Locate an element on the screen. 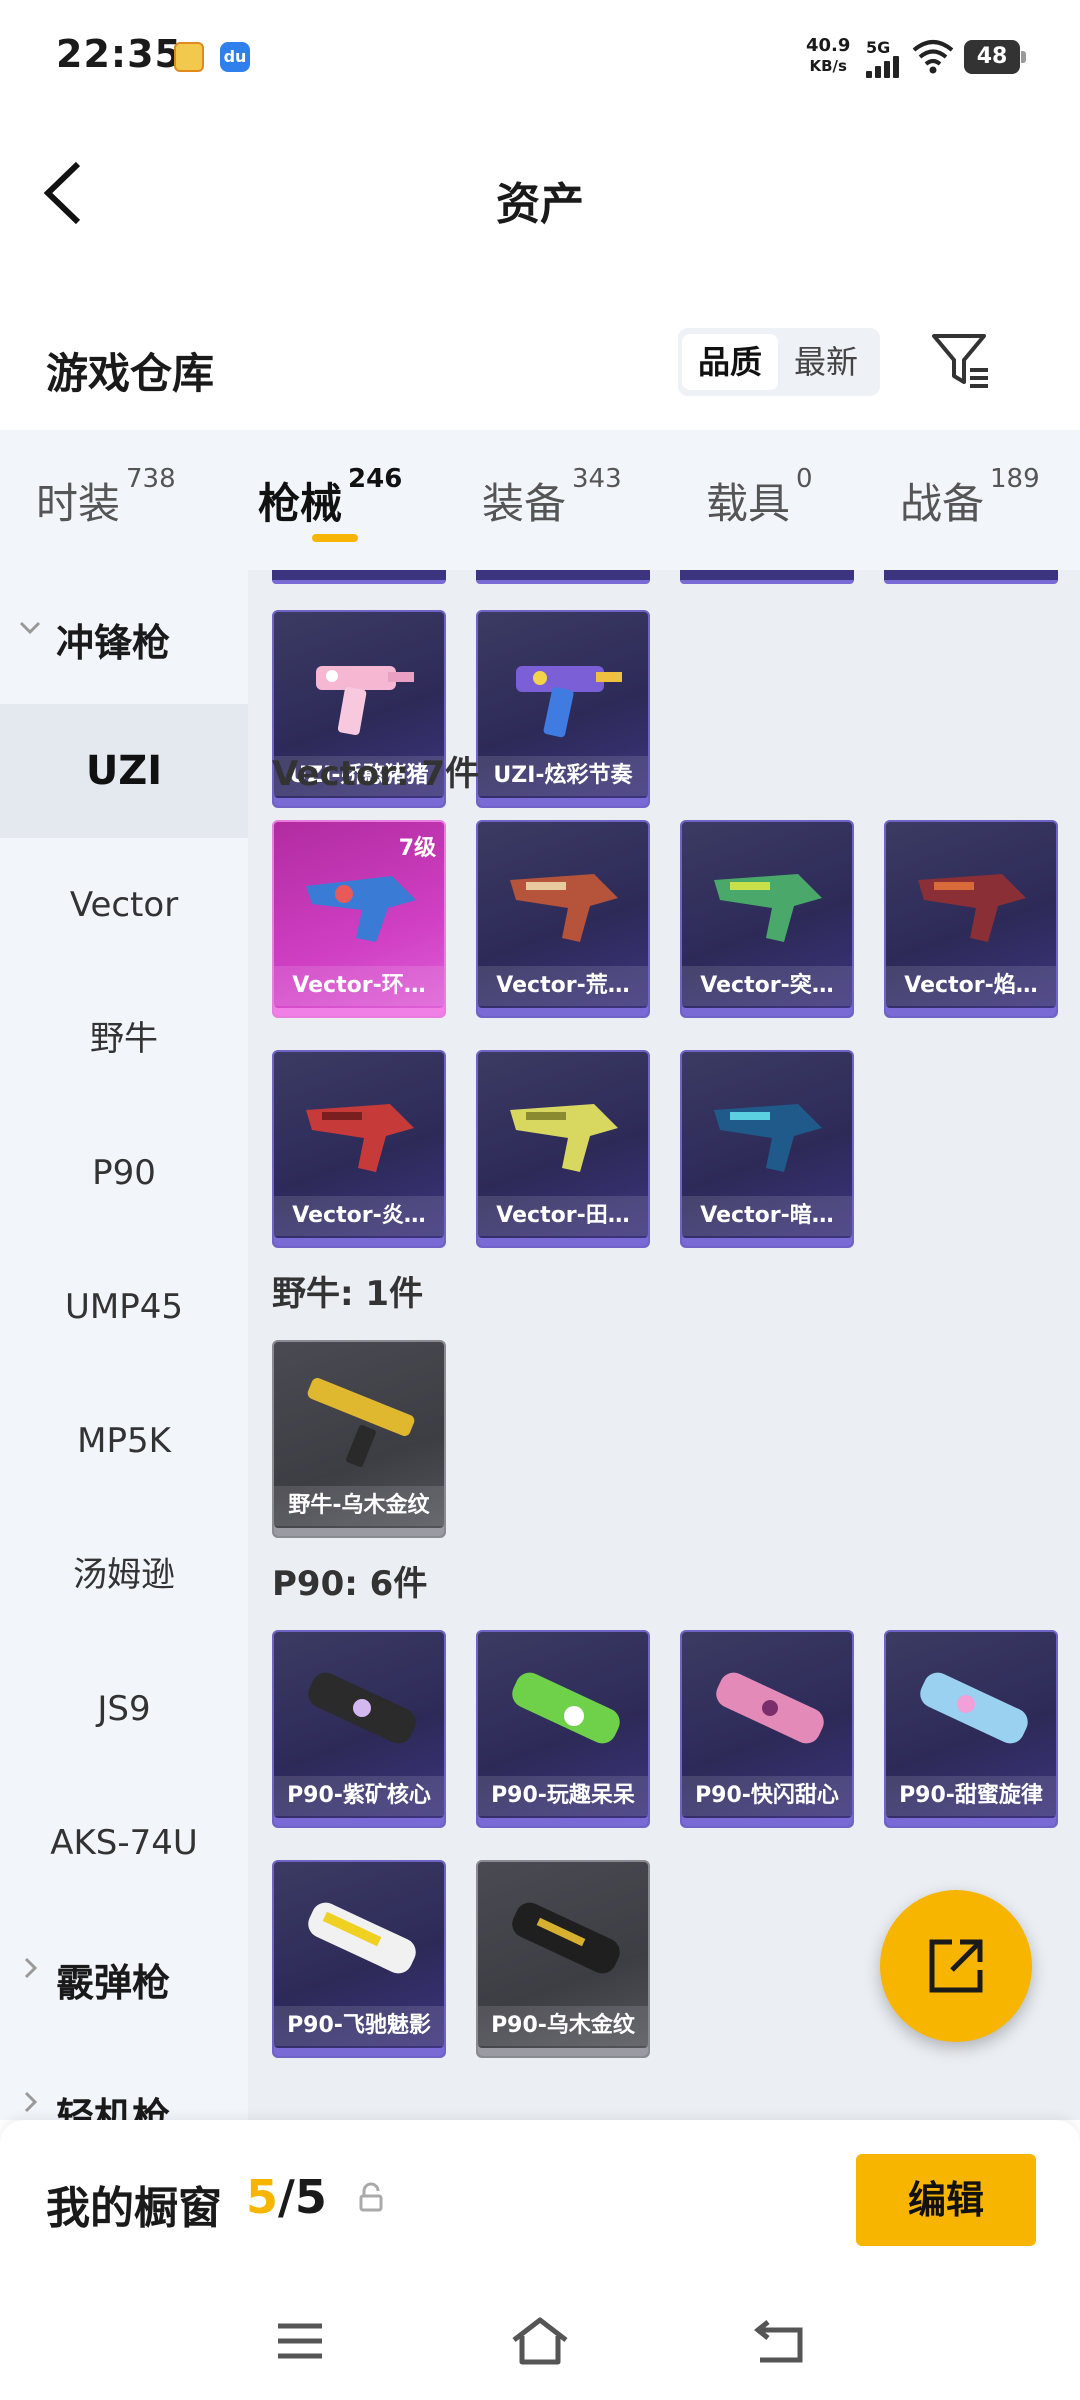 This screenshot has height=2400, width=1080. skin-name: P90-玩趣呆呆 is located at coordinates (563, 1796).